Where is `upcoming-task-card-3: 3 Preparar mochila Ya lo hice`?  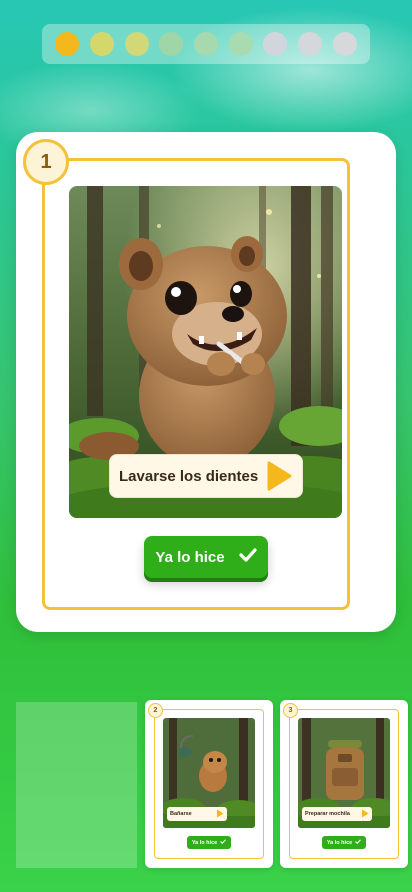 upcoming-task-card-3: 3 Preparar mochila Ya lo hice is located at coordinates (344, 784).